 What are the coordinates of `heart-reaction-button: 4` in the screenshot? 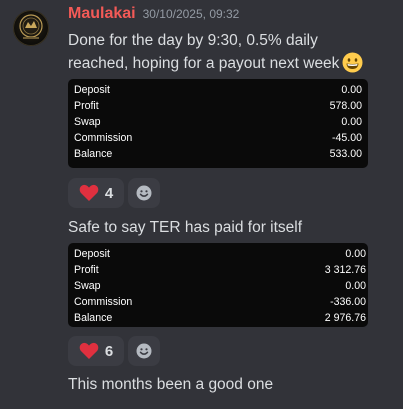 It's located at (96, 193).